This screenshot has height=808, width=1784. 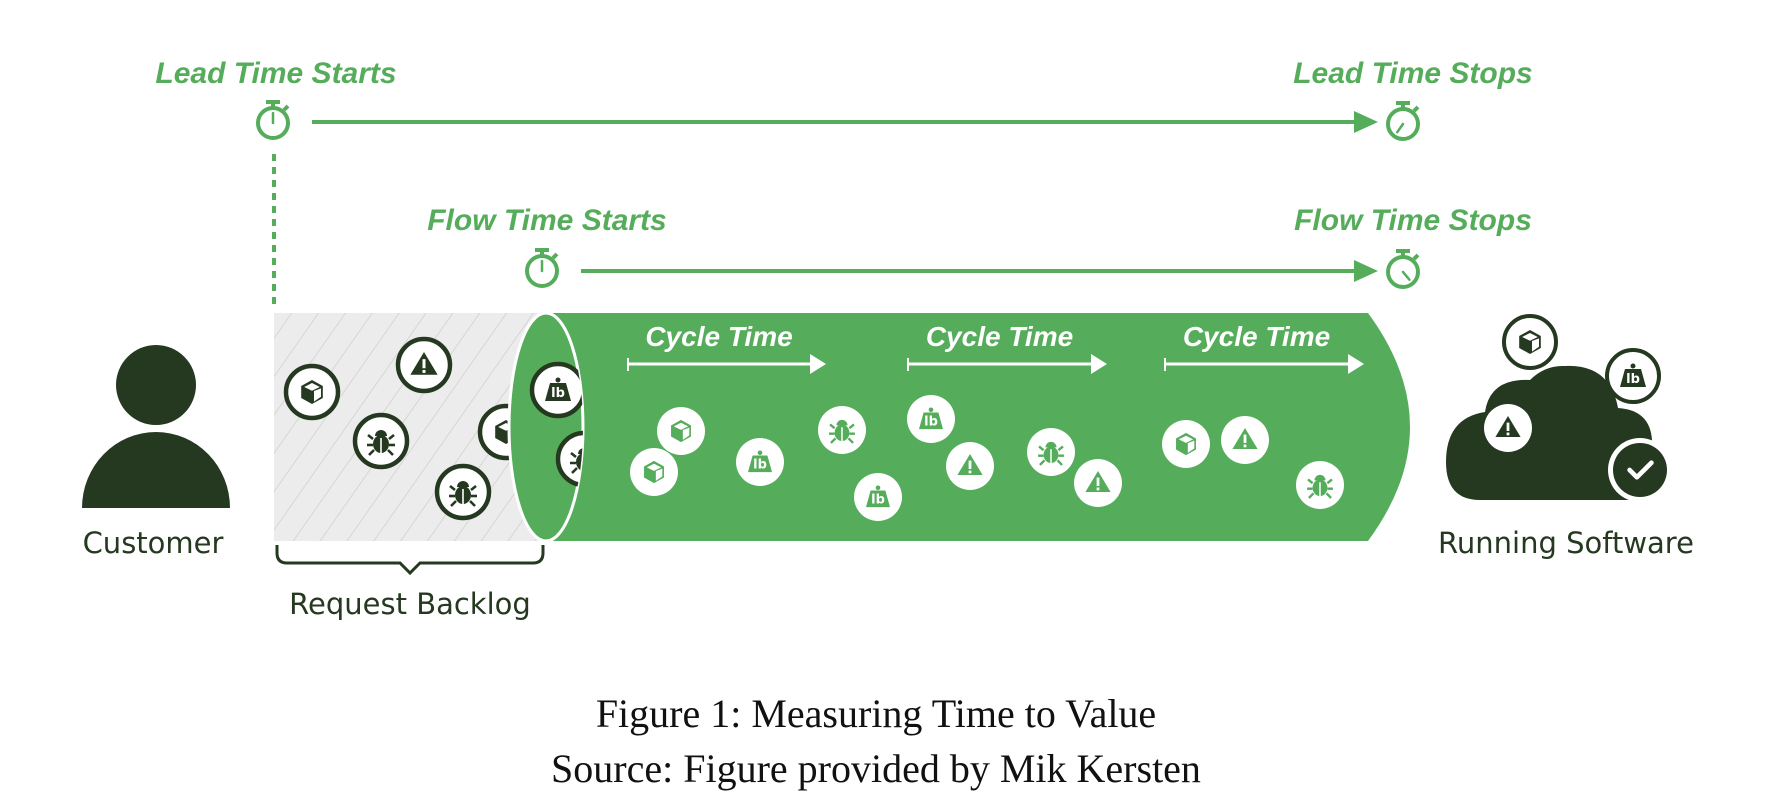 What do you see at coordinates (1640, 470) in the screenshot?
I see `check-icon` at bounding box center [1640, 470].